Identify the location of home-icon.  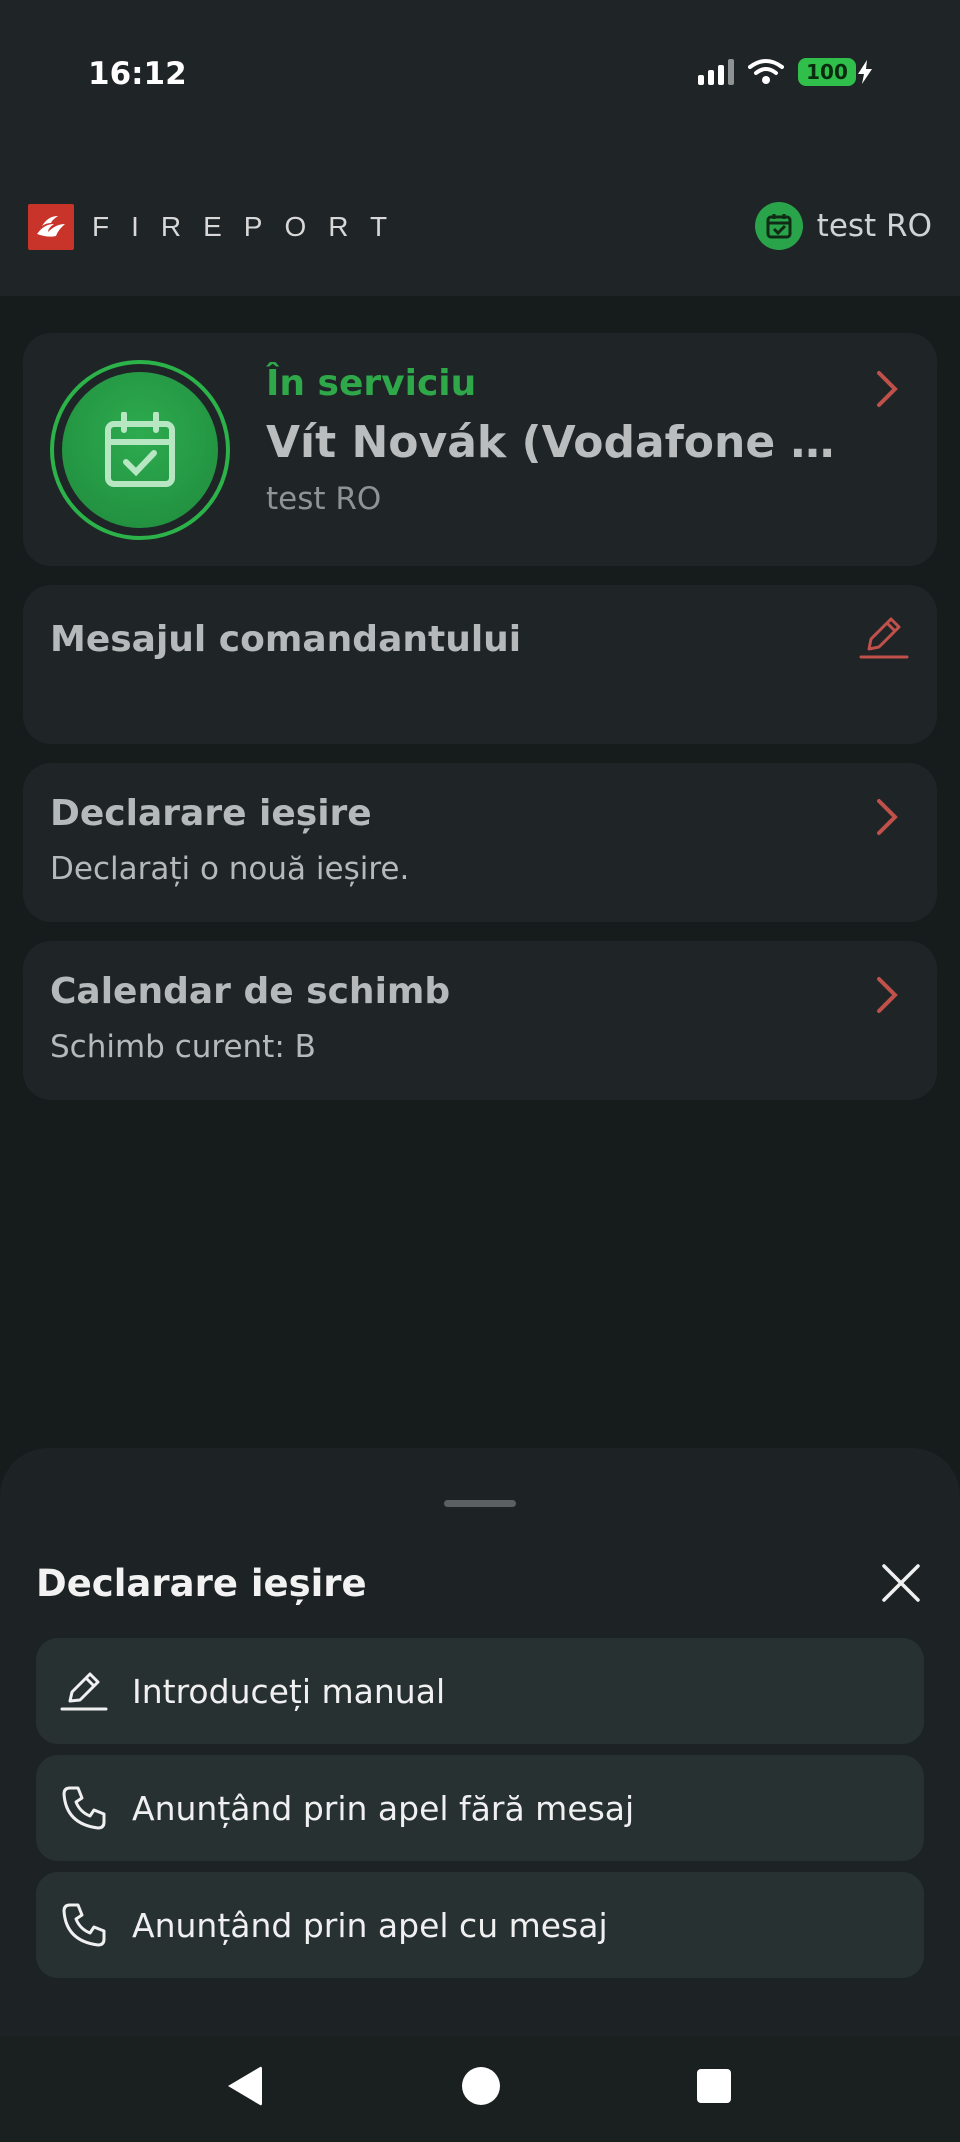
(481, 2086).